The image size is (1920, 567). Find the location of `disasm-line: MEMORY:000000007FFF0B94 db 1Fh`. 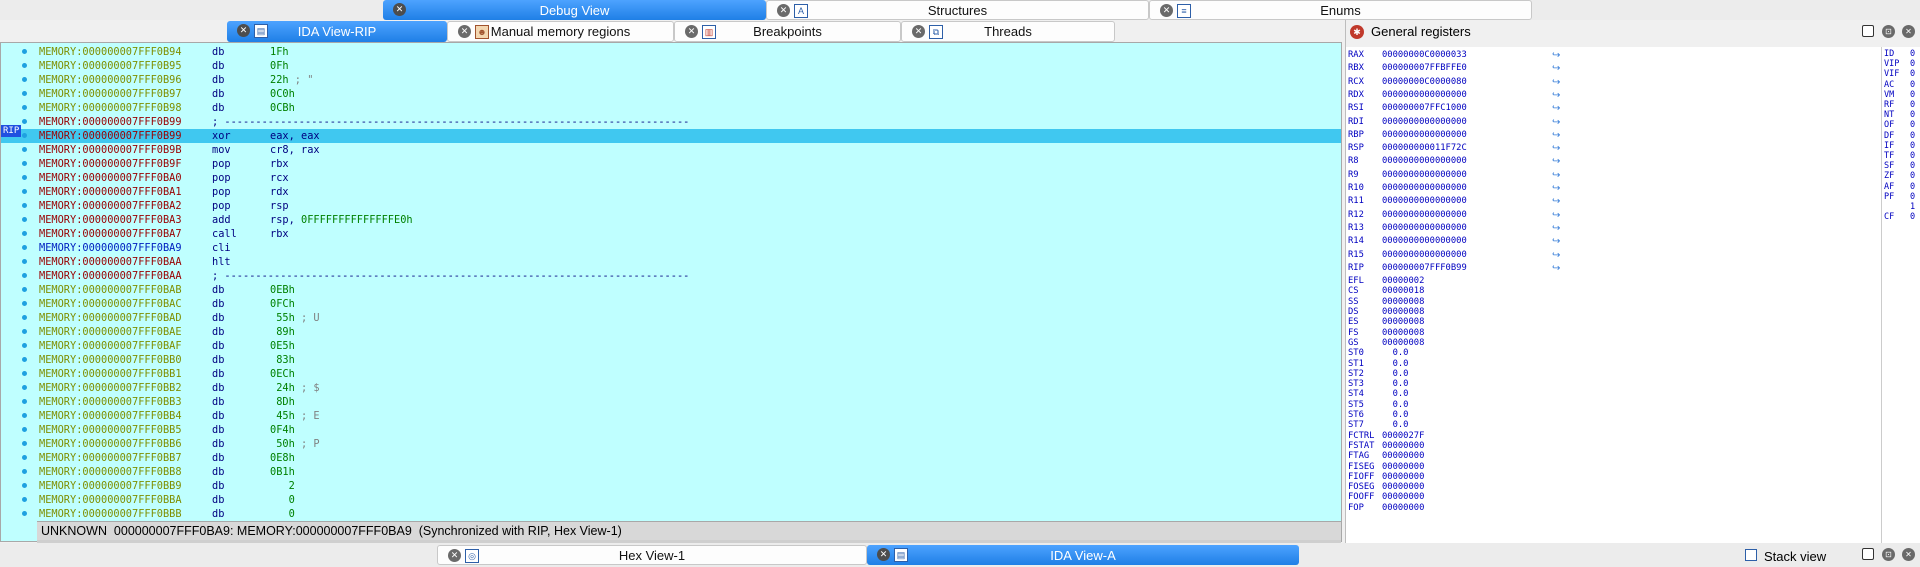

disasm-line: MEMORY:000000007FFF0B94 db 1Fh is located at coordinates (671, 52).